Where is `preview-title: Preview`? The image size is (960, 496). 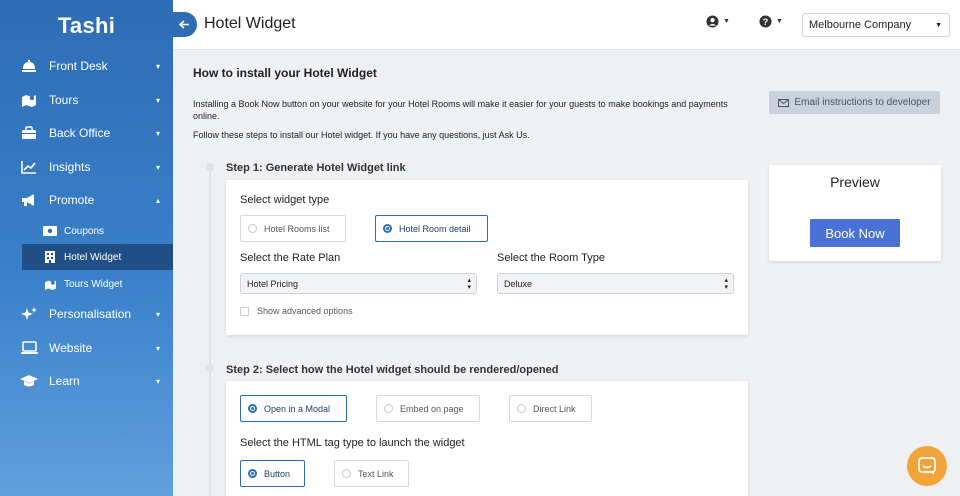
preview-title: Preview is located at coordinates (855, 182).